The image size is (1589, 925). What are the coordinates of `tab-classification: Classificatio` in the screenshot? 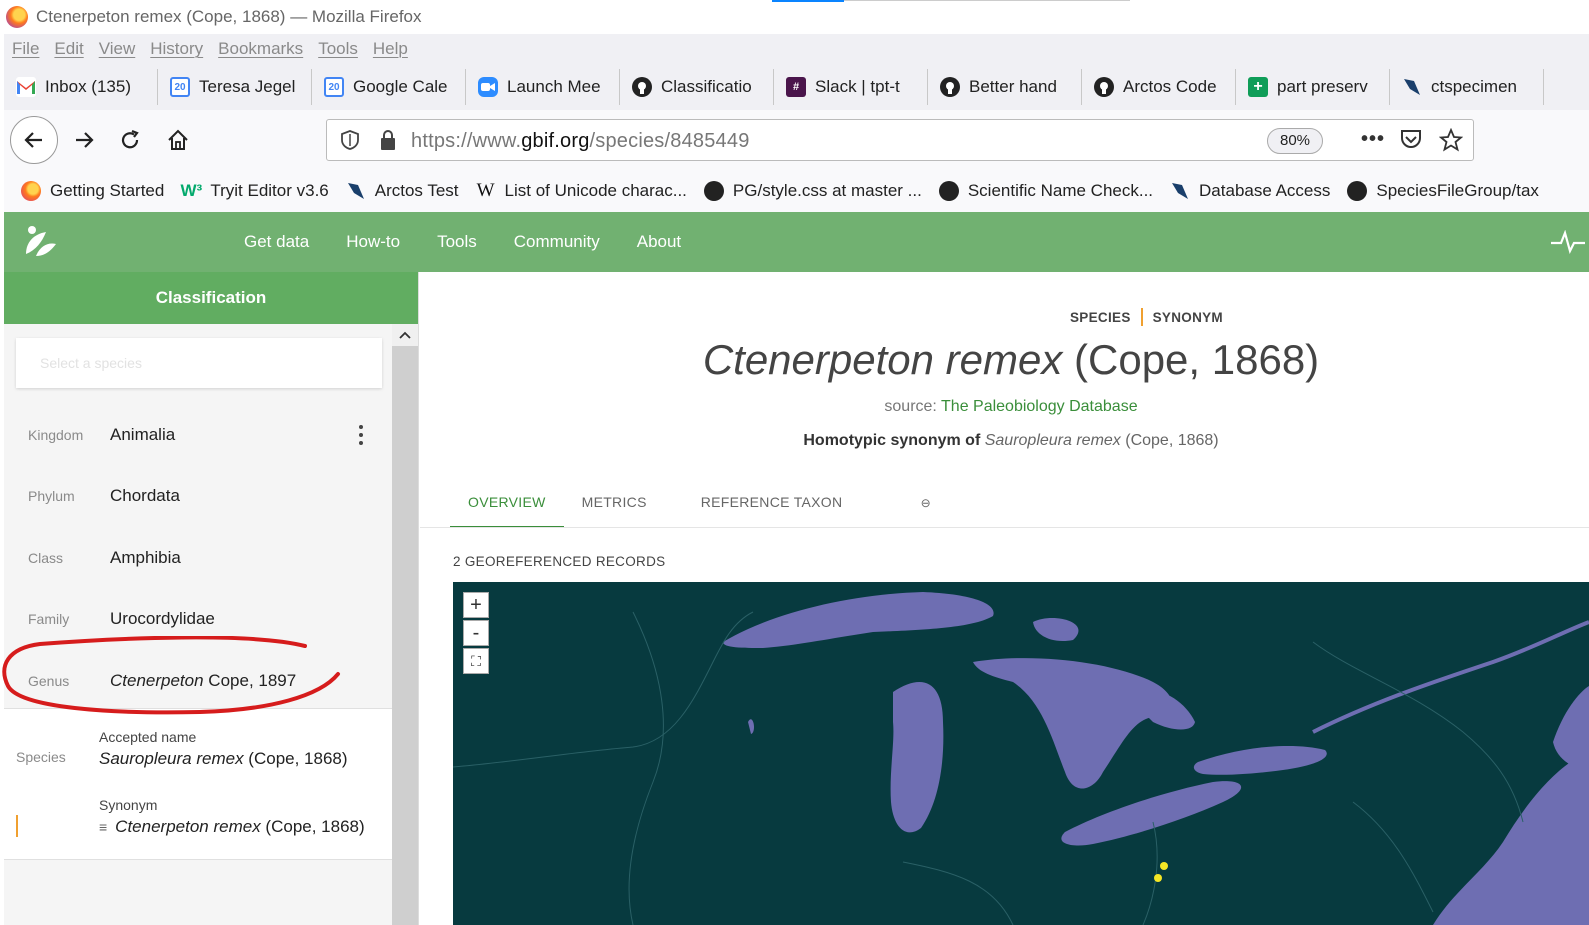 It's located at (697, 87).